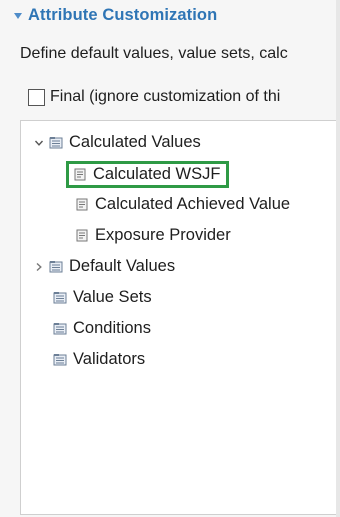 Image resolution: width=340 pixels, height=517 pixels. I want to click on selection-highlight: Calculated WSJF, so click(148, 174).